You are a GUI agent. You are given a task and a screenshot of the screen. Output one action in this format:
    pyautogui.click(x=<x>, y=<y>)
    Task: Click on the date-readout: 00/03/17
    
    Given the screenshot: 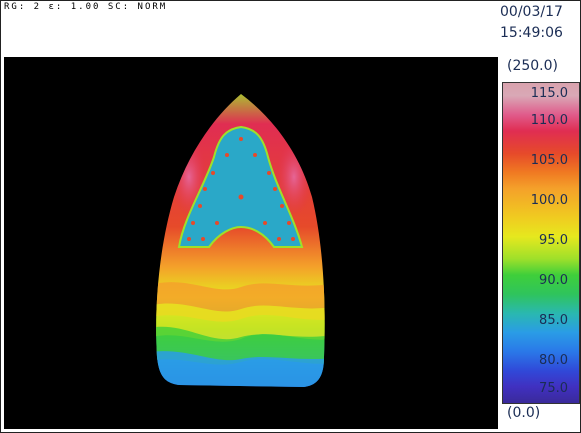 What is the action you would take?
    pyautogui.click(x=531, y=12)
    